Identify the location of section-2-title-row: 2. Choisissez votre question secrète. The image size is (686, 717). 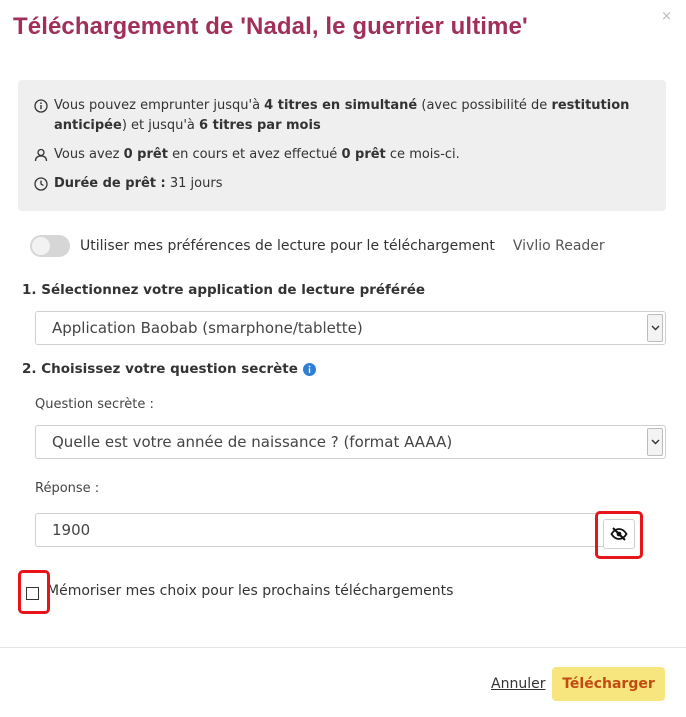
(169, 369).